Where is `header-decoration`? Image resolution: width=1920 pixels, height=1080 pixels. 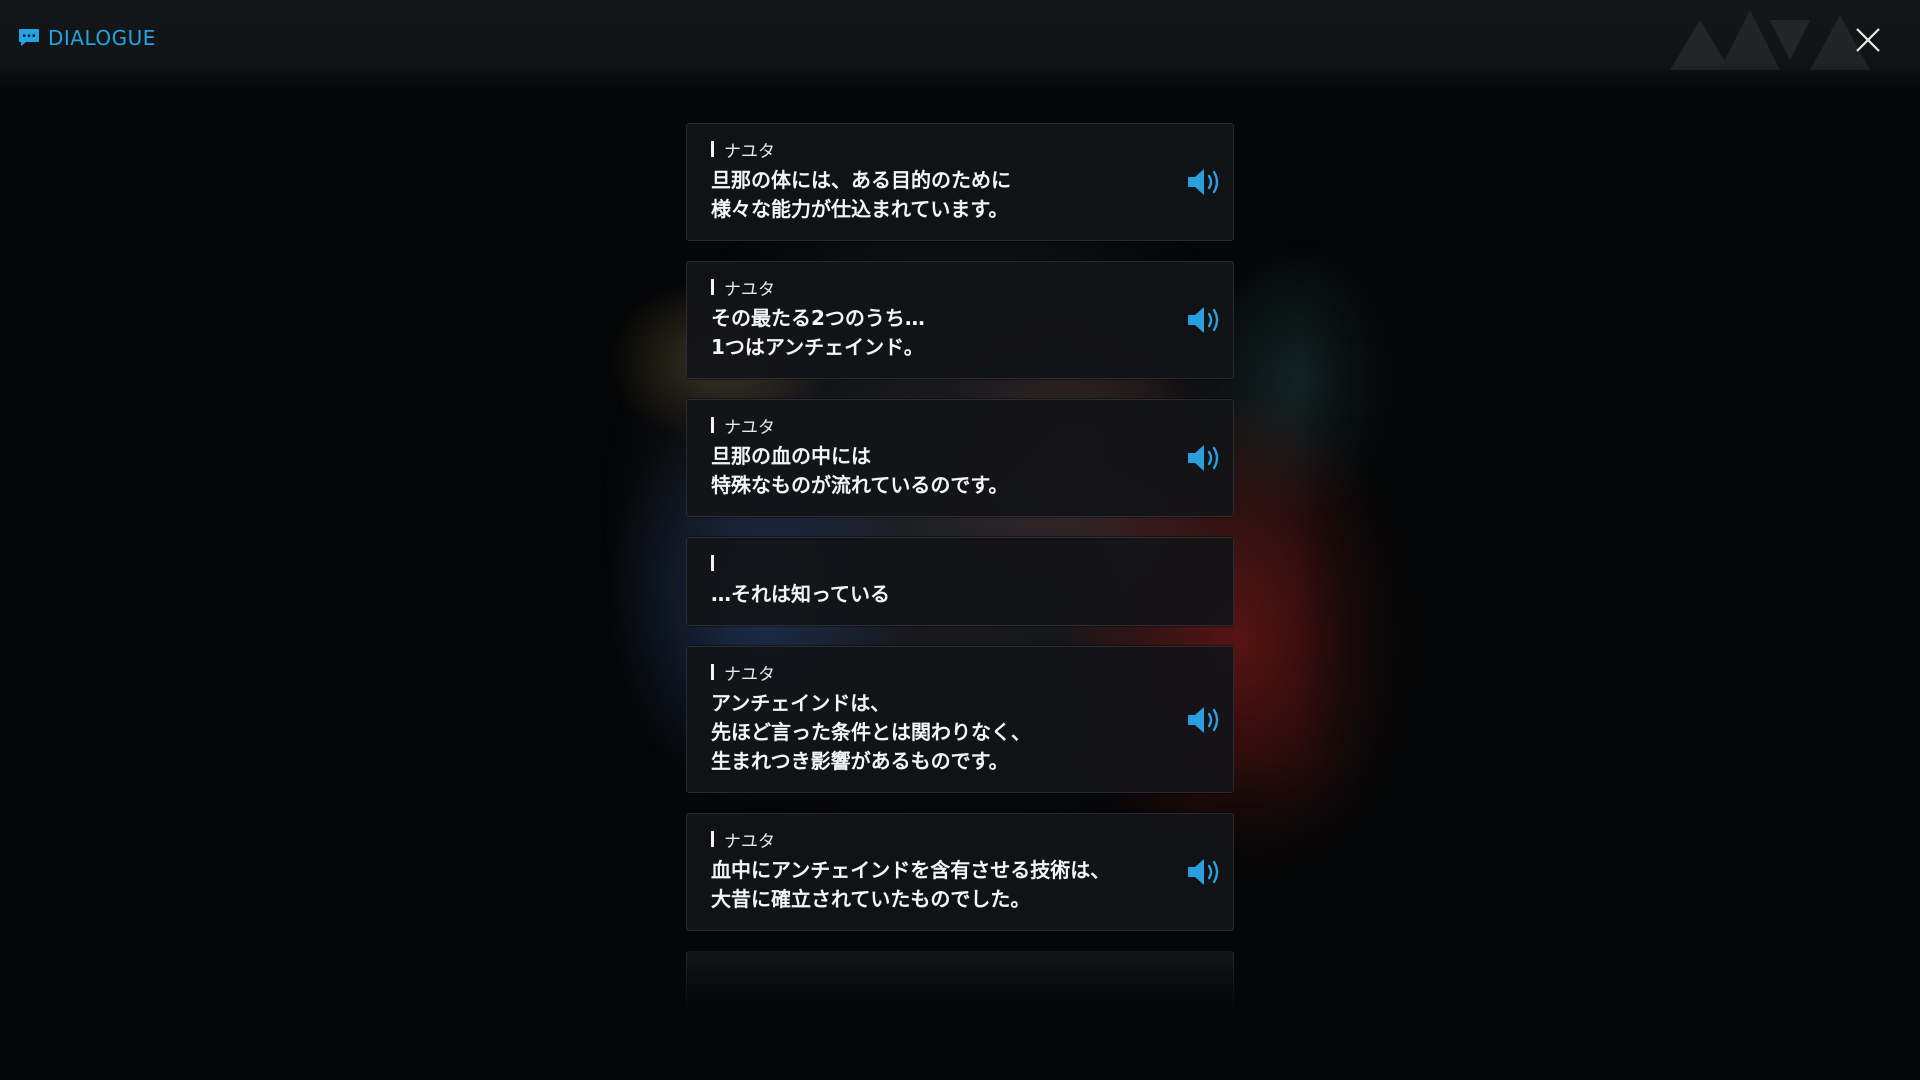 header-decoration is located at coordinates (1770, 40).